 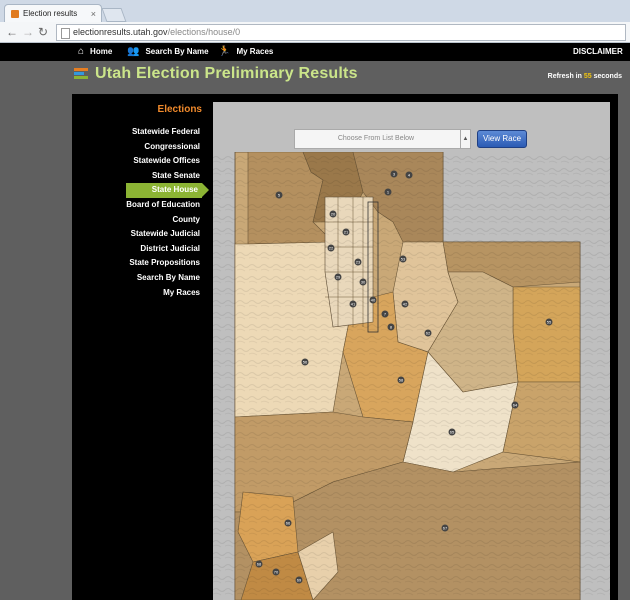 What do you see at coordinates (179, 109) in the screenshot?
I see `sidebar-heading: Elections` at bounding box center [179, 109].